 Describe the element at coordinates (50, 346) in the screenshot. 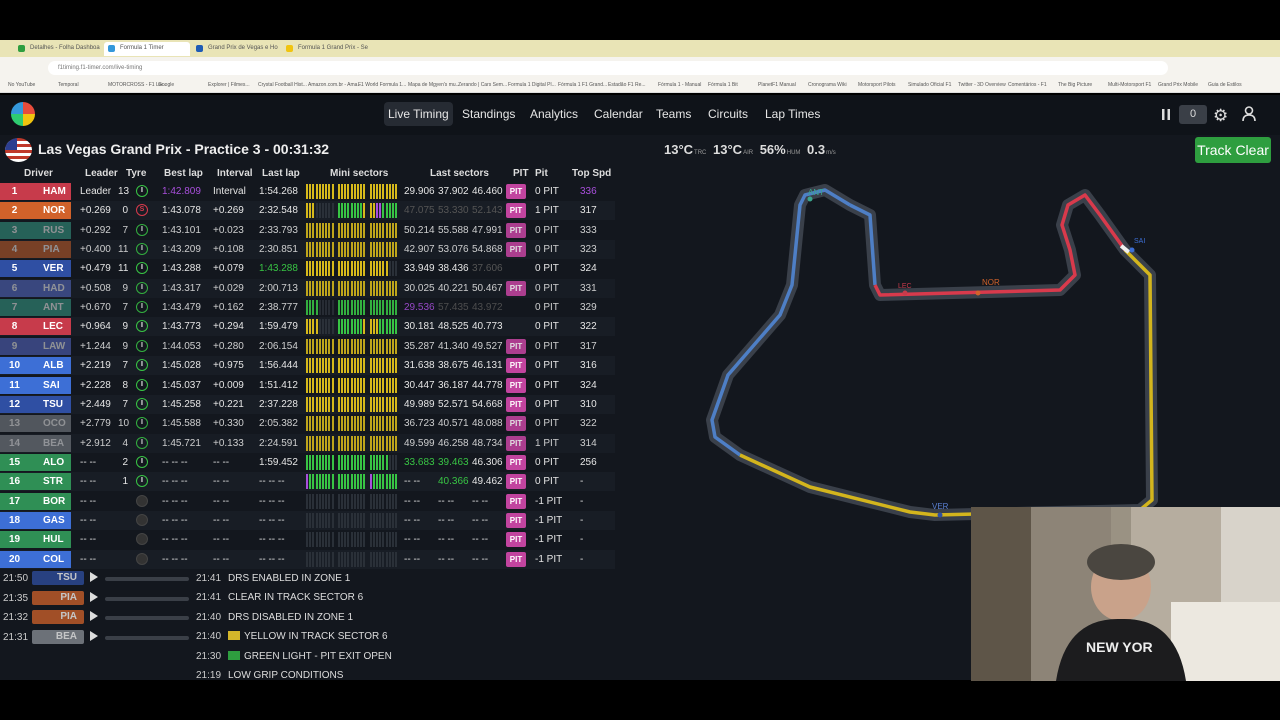

I see `driver-code: LAW` at that location.